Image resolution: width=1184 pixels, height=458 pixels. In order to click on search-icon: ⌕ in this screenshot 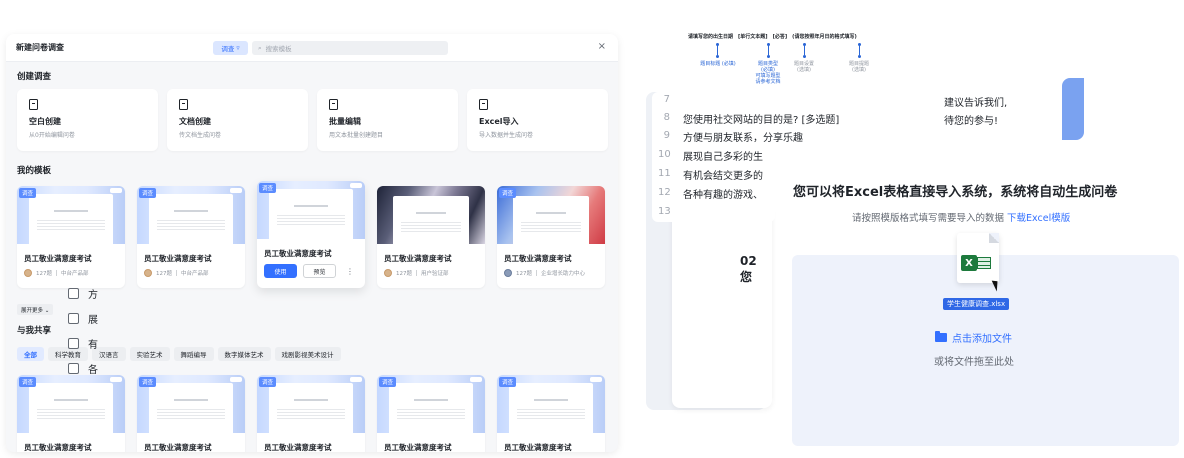, I will do `click(260, 47)`.